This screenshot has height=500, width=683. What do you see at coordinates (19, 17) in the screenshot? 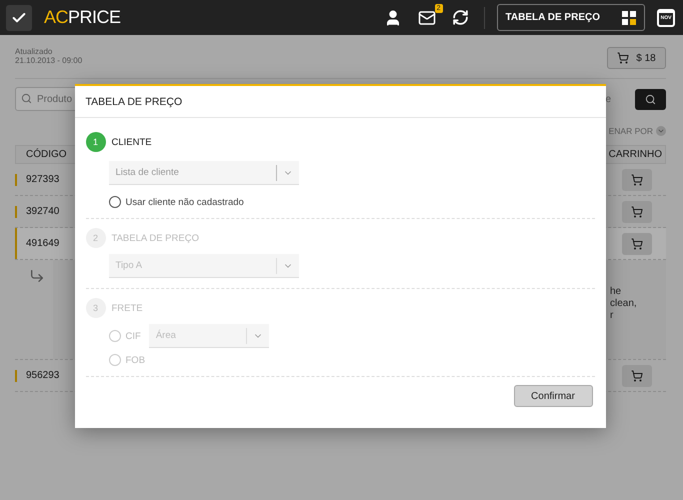
I see `check-icon` at bounding box center [19, 17].